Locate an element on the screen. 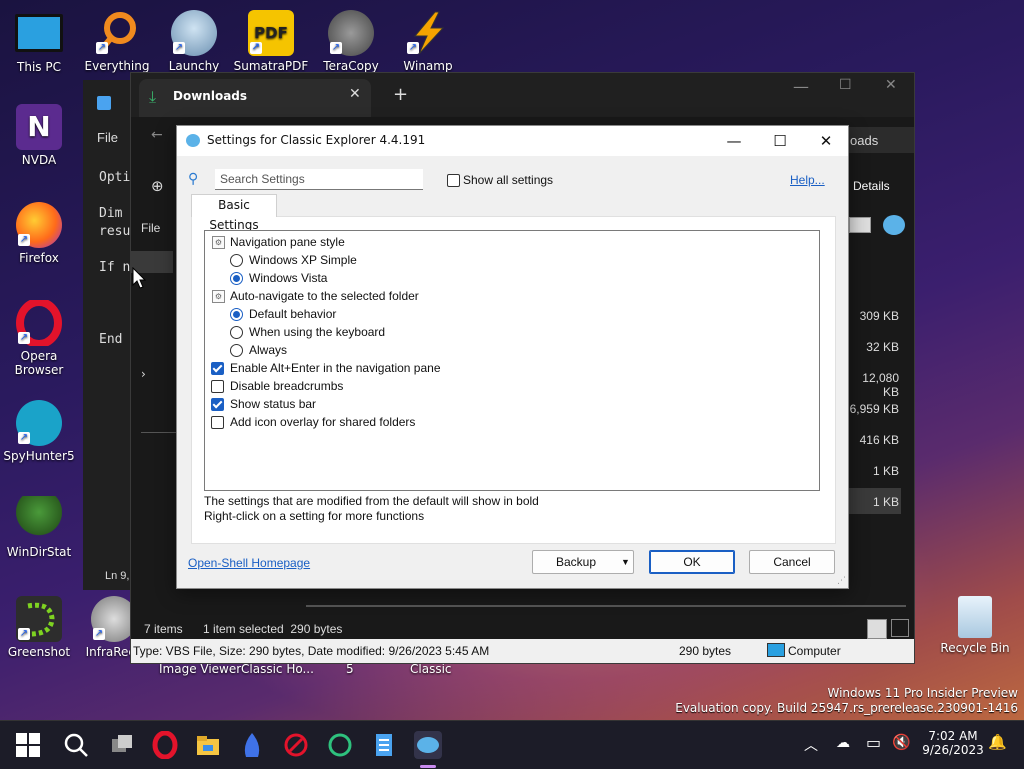 The image size is (1024, 769). opera-icon: ↗ is located at coordinates (39, 323).